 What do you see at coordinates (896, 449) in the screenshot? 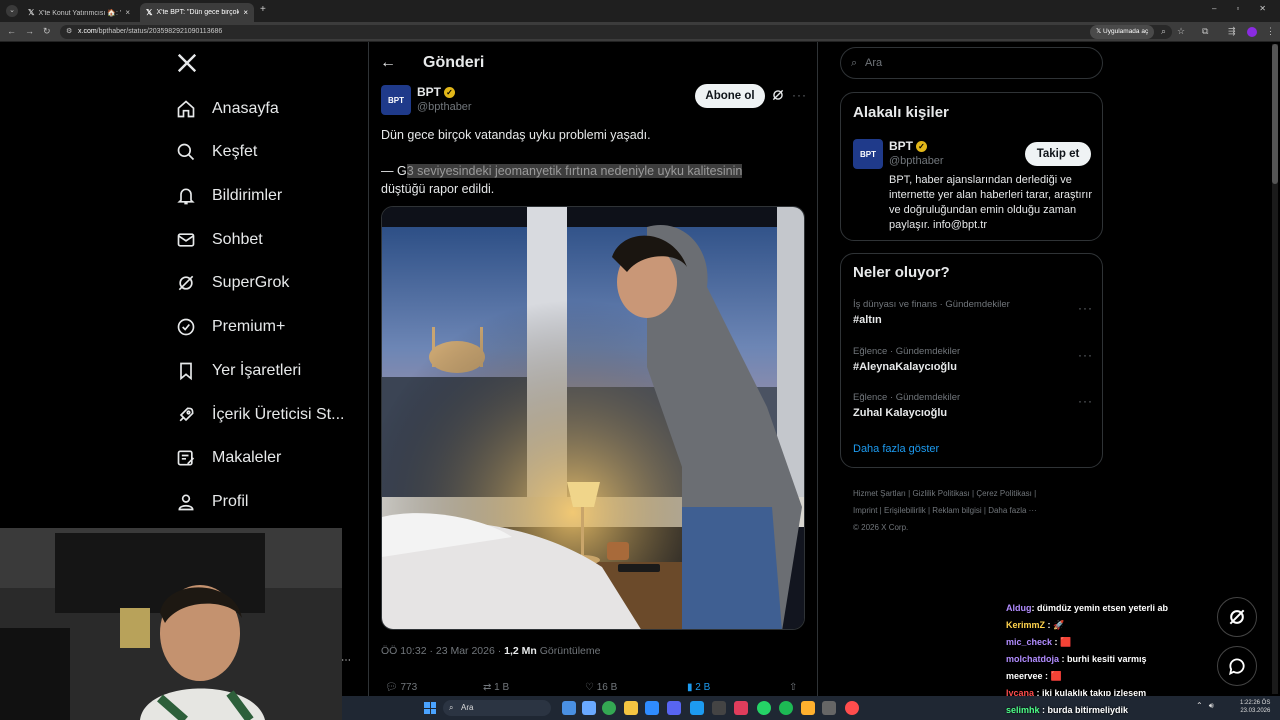
I see `show-more-link: Daha fazla göster` at bounding box center [896, 449].